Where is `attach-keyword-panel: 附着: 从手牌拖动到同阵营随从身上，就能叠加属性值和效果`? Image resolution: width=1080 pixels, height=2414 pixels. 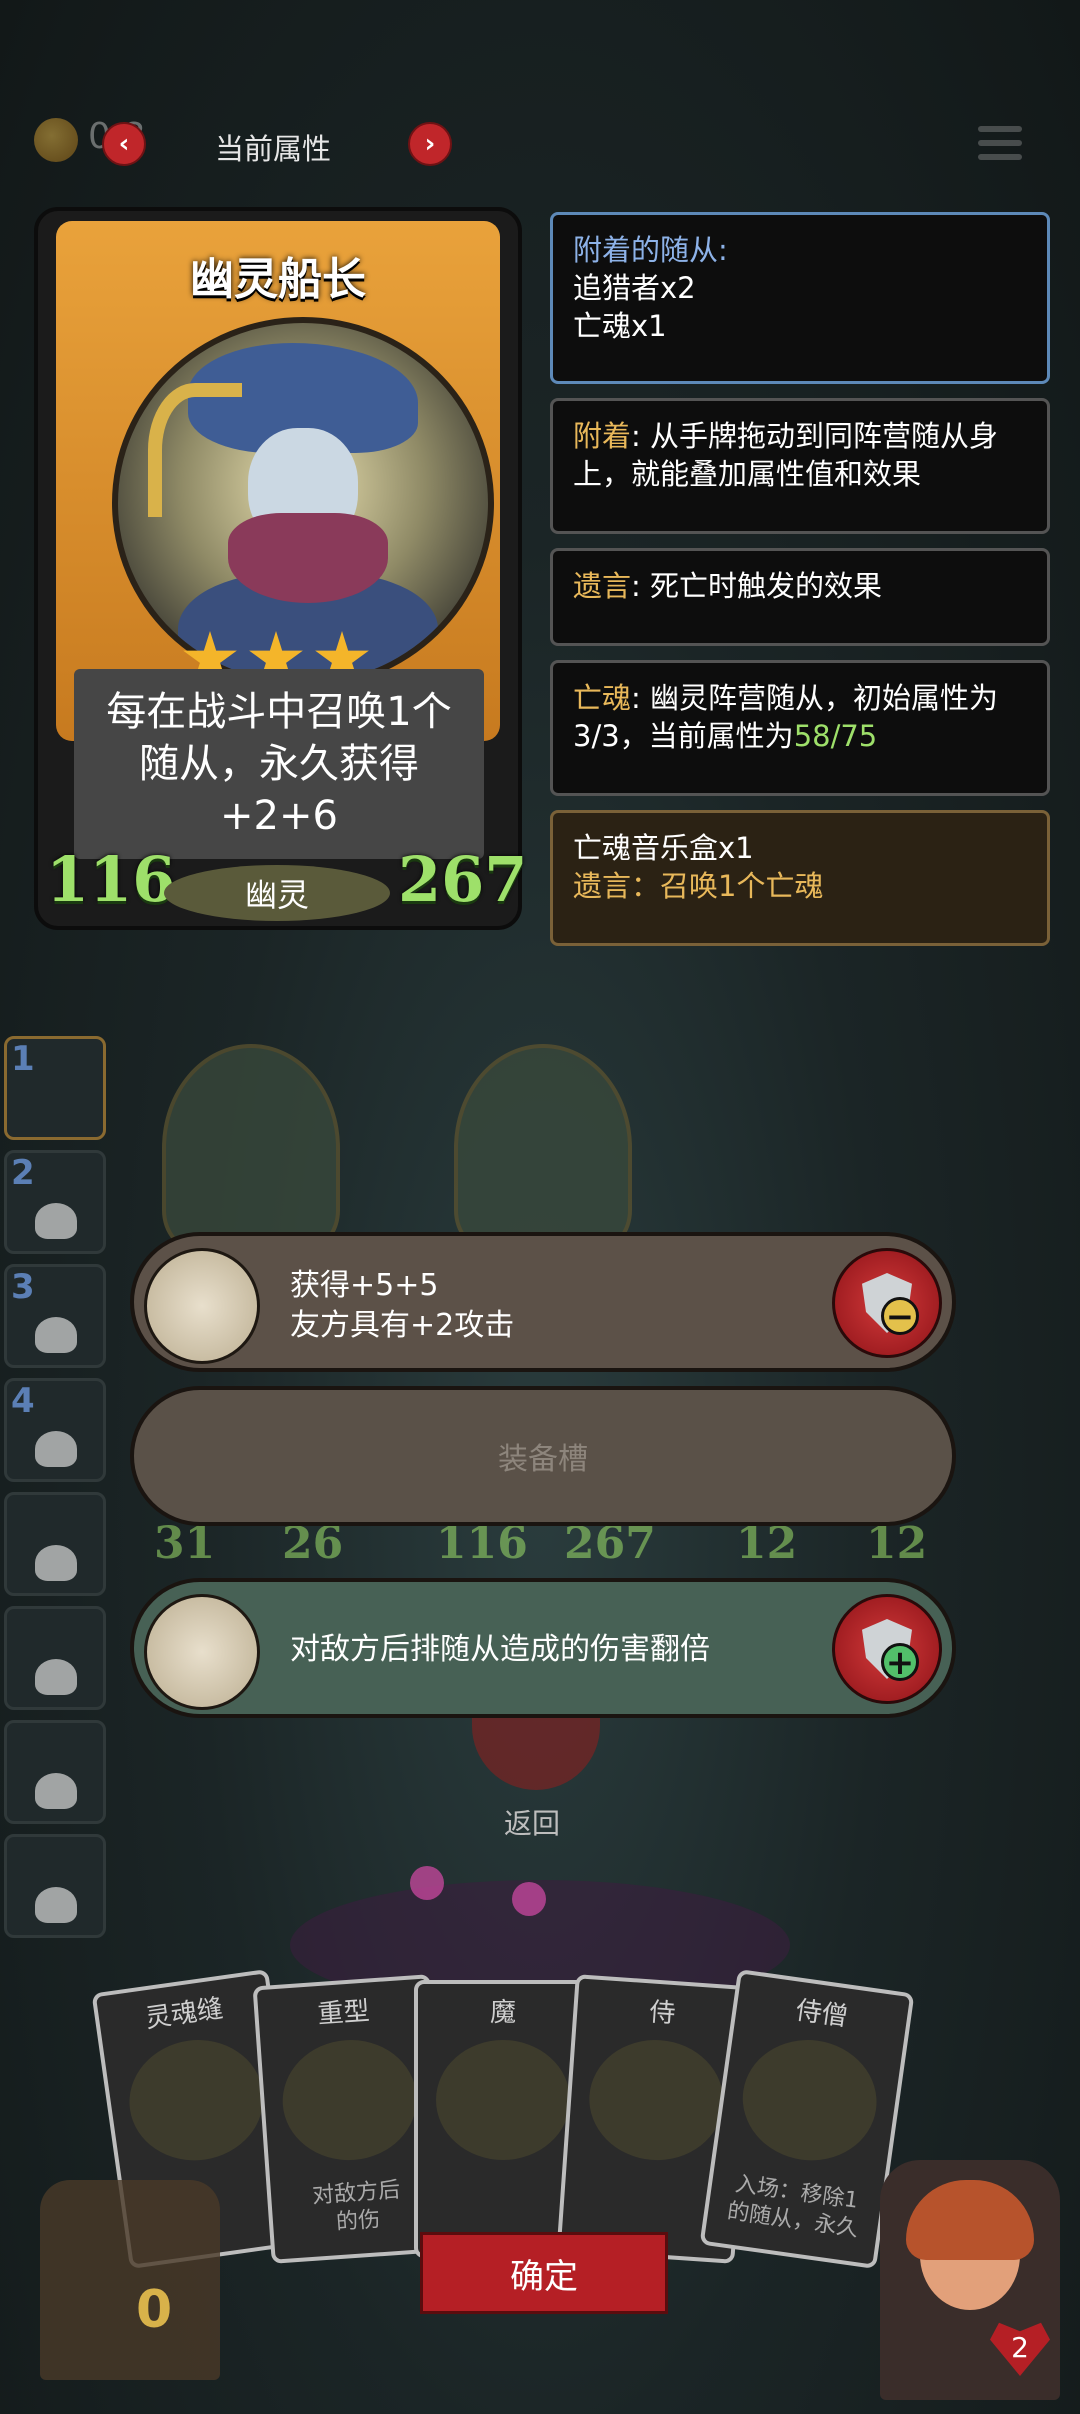 attach-keyword-panel: 附着: 从手牌拖动到同阵营随从身上，就能叠加属性值和效果 is located at coordinates (800, 466).